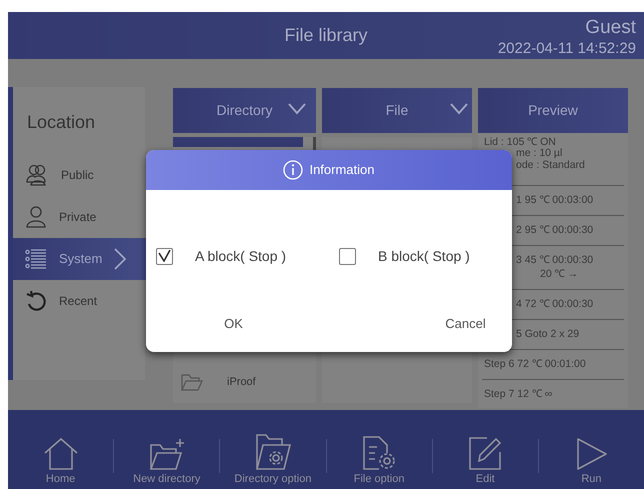 The width and height of the screenshot is (644, 489). I want to click on toolbar-button: Home, so click(61, 461).